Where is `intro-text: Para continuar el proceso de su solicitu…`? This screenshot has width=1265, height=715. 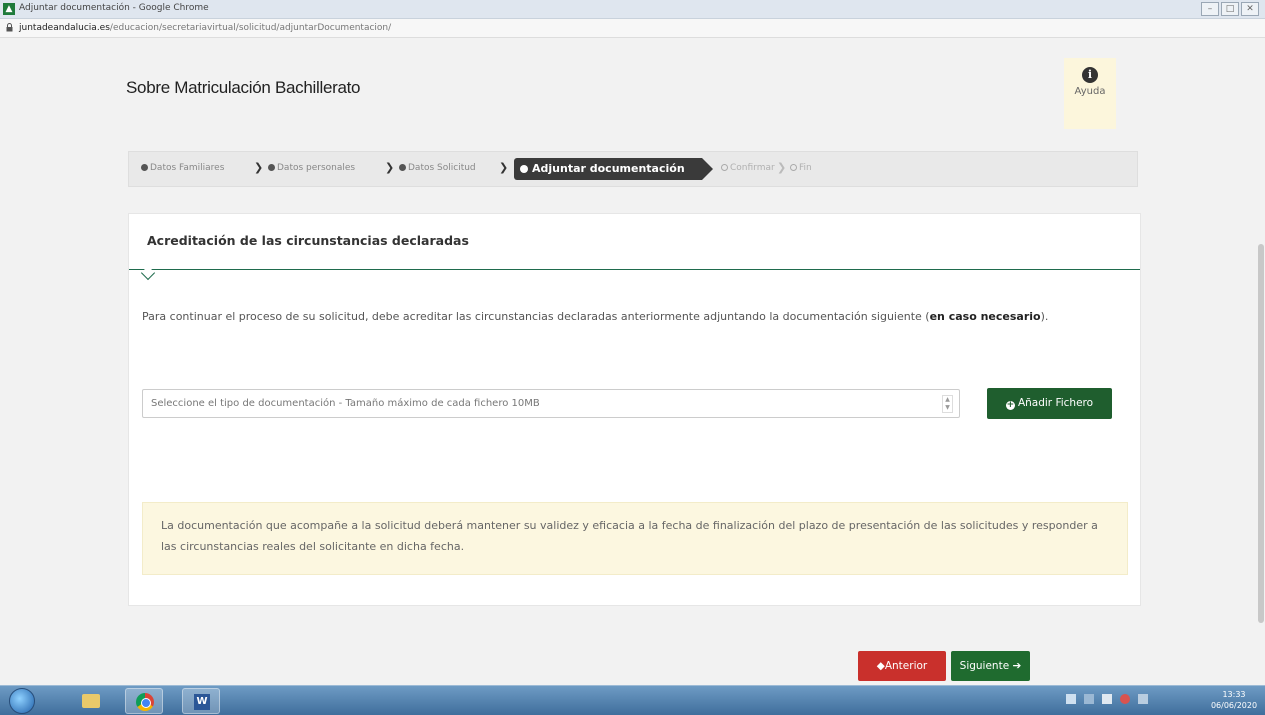 intro-text: Para continuar el proceso de su solicitu… is located at coordinates (632, 316).